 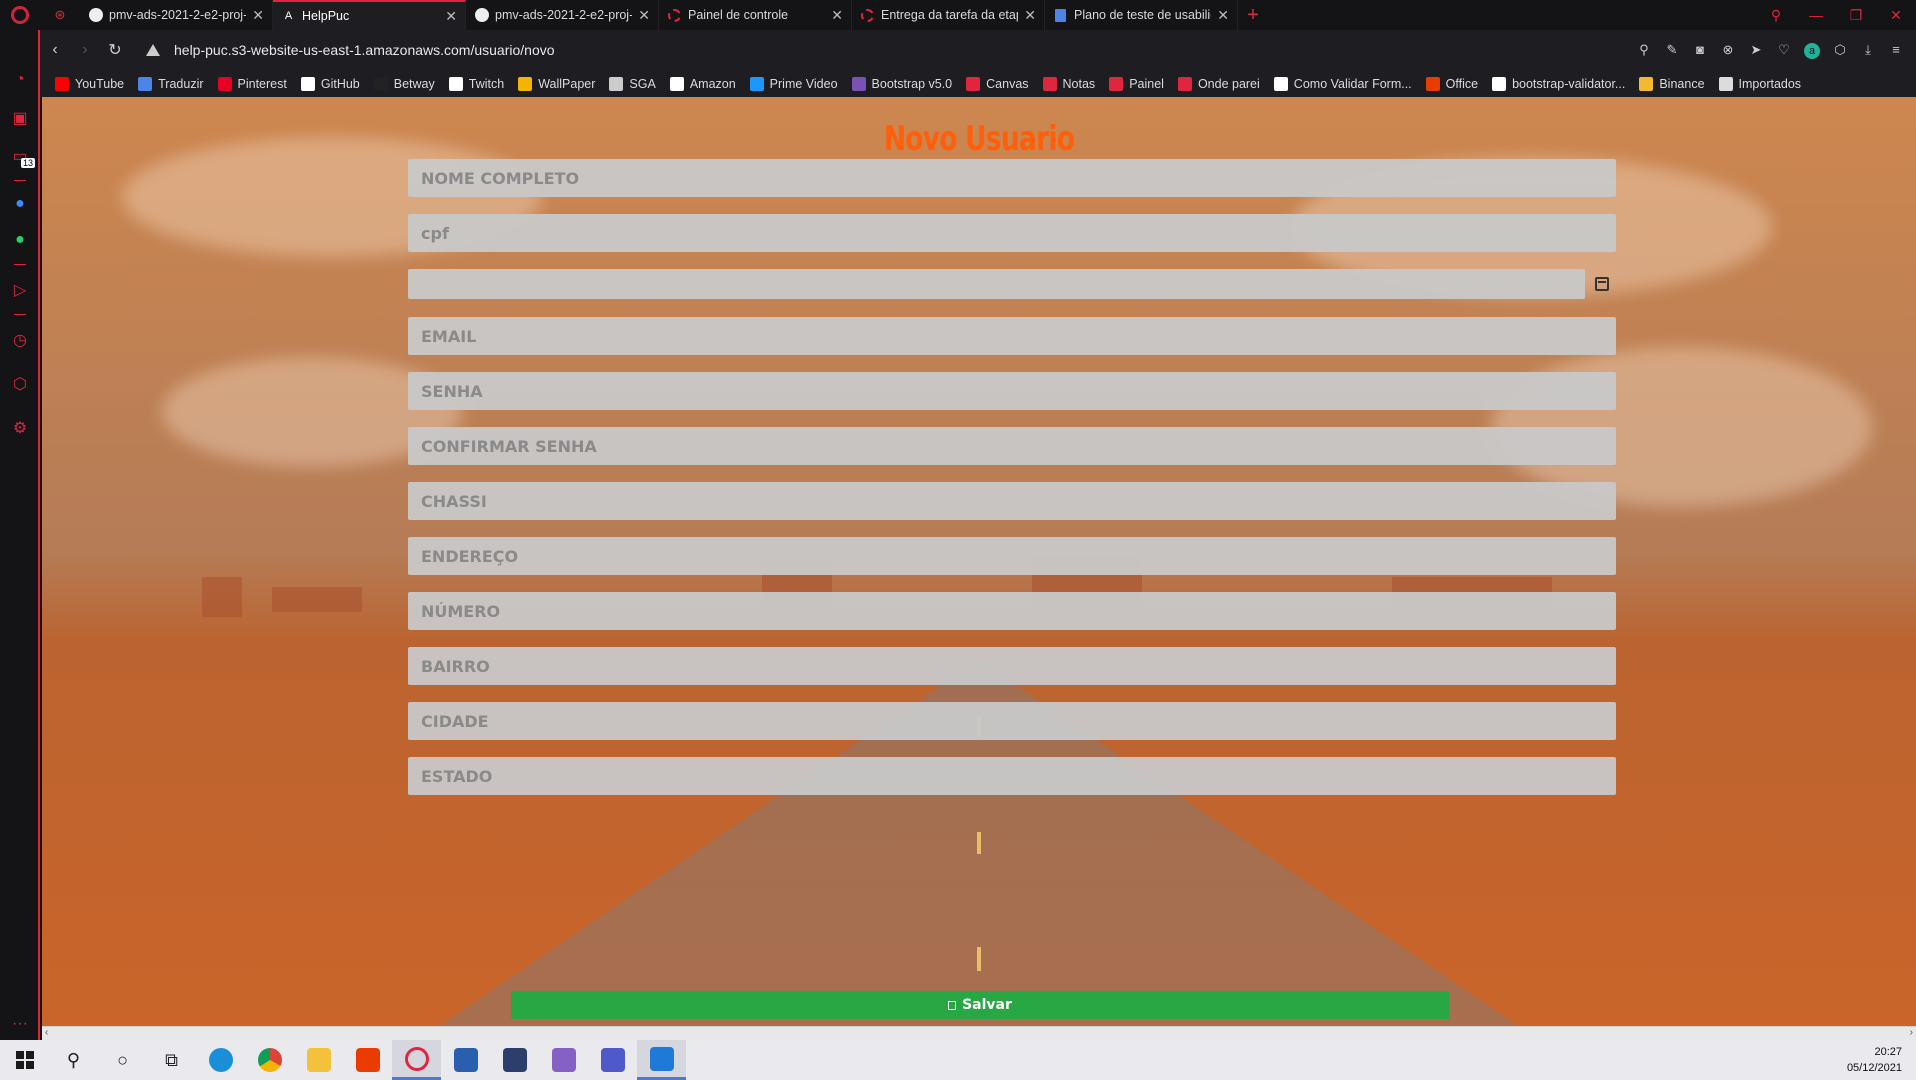 I want to click on bag-icon: ▣, so click(x=20, y=118).